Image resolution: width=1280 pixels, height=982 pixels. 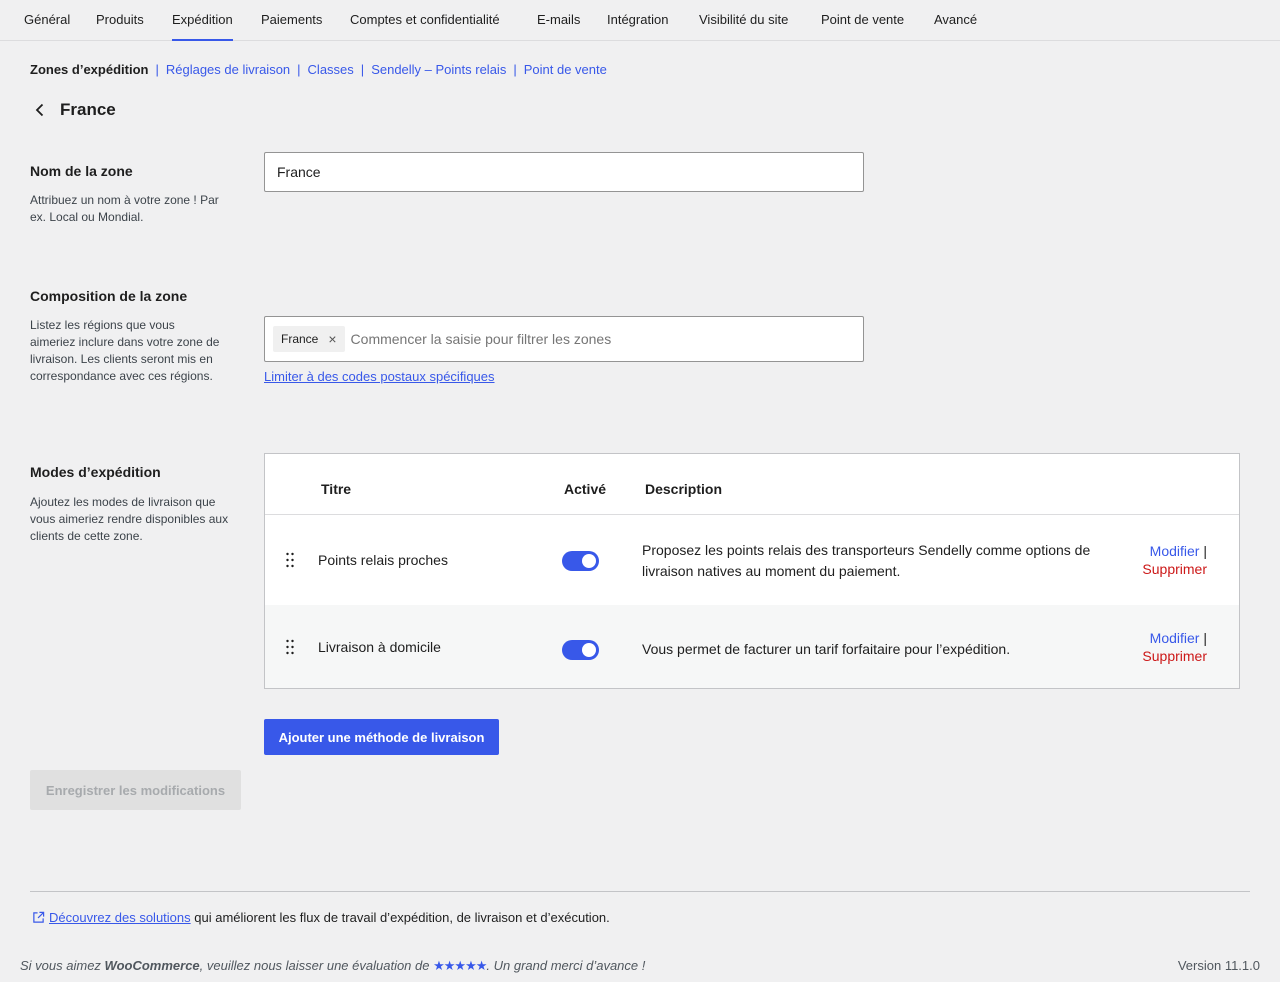 What do you see at coordinates (336, 489) in the screenshot?
I see `column-header-title: Titre` at bounding box center [336, 489].